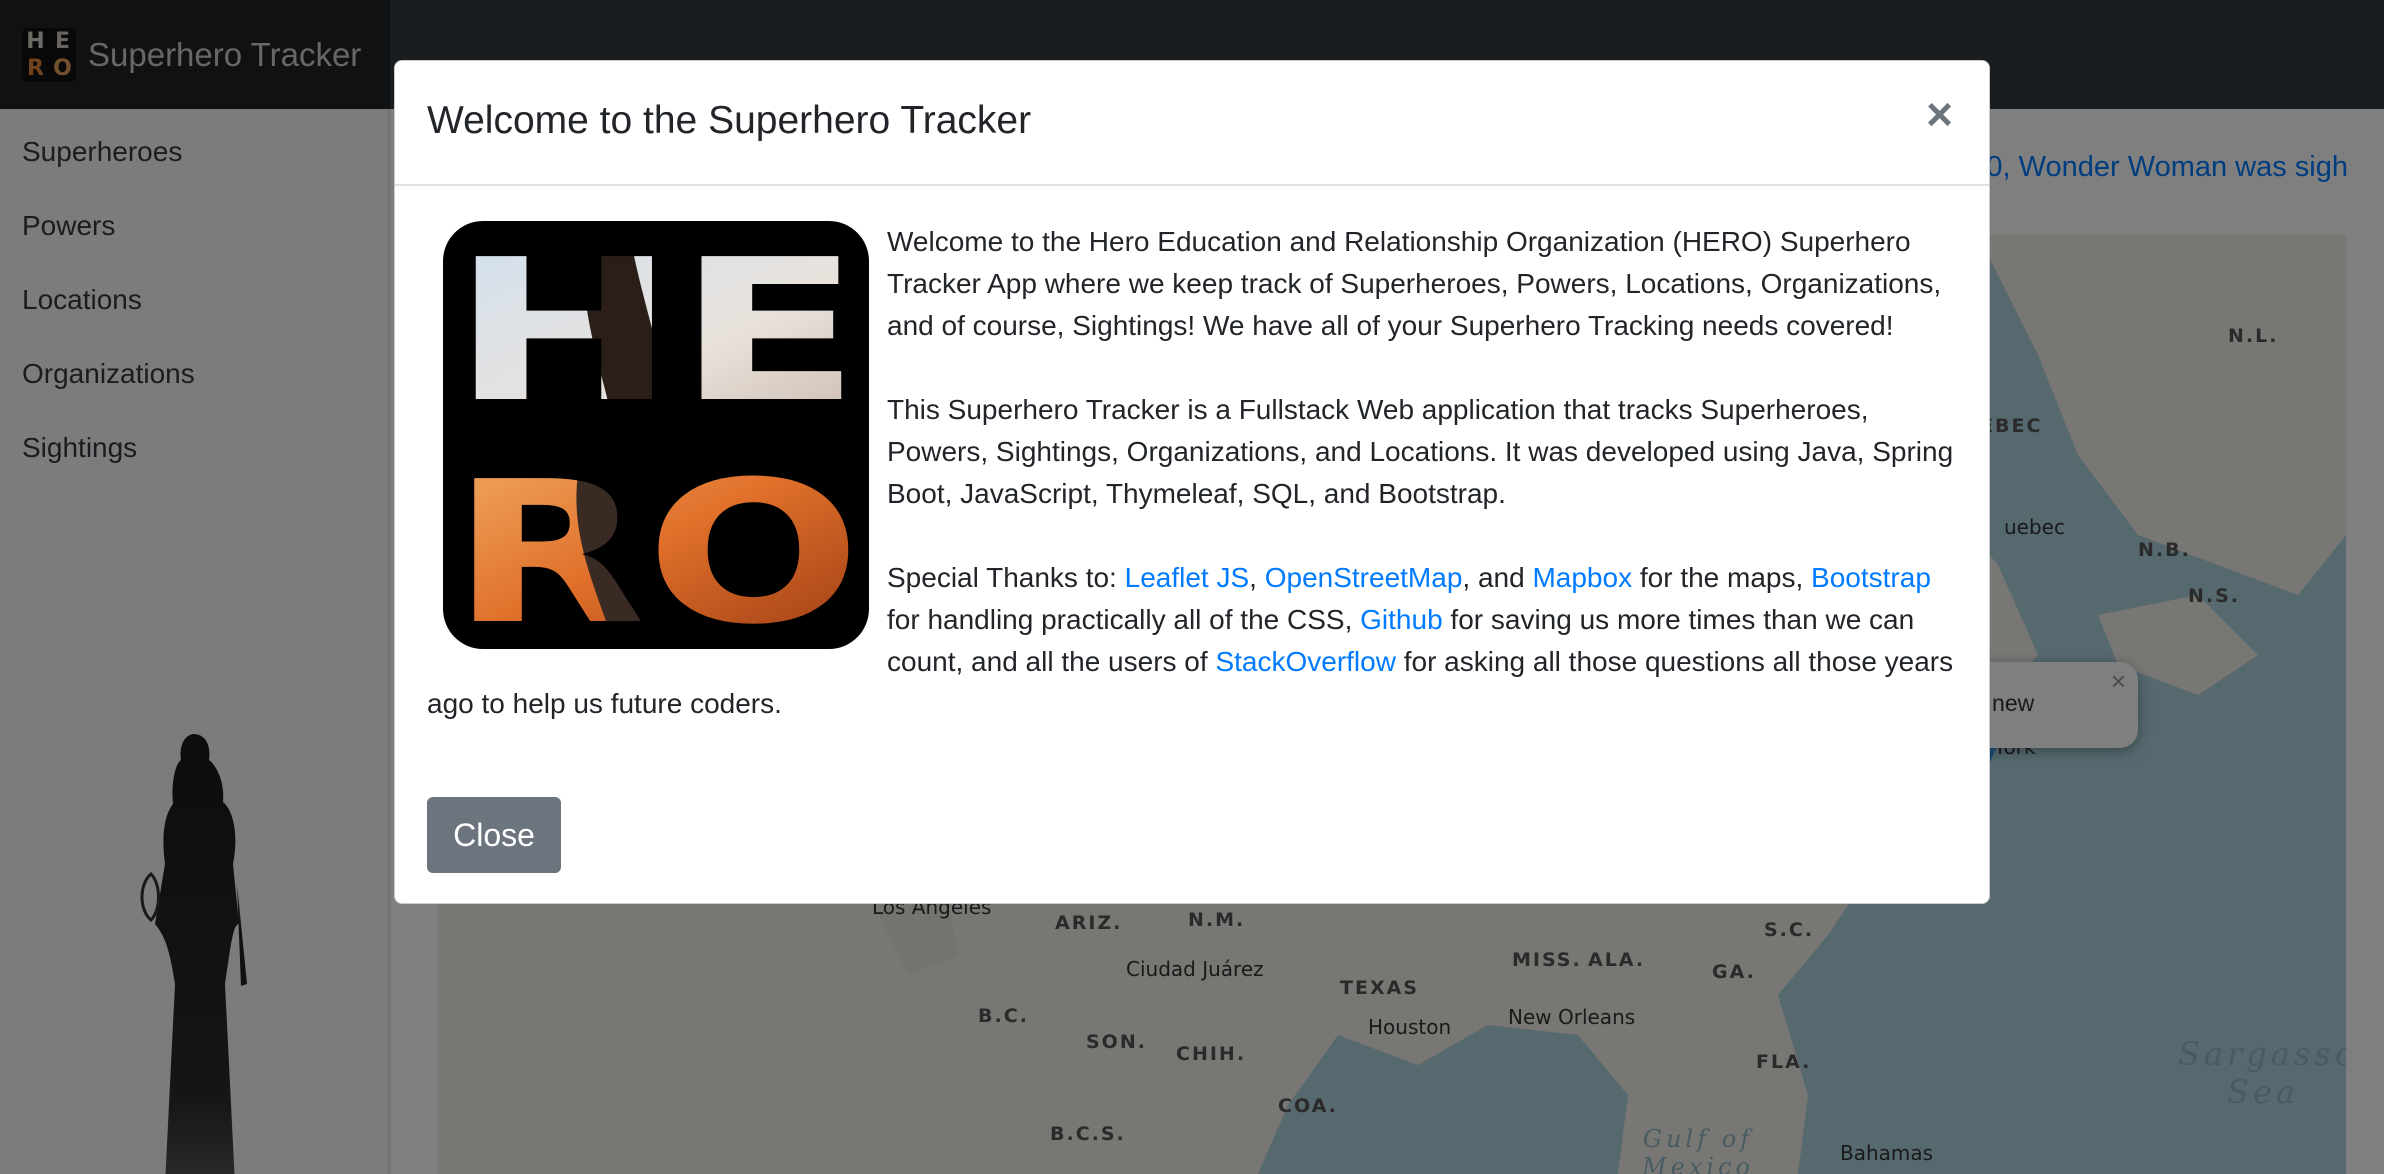  Describe the element at coordinates (729, 120) in the screenshot. I see `modal-title: Welcome to the Superhero Tracker` at that location.